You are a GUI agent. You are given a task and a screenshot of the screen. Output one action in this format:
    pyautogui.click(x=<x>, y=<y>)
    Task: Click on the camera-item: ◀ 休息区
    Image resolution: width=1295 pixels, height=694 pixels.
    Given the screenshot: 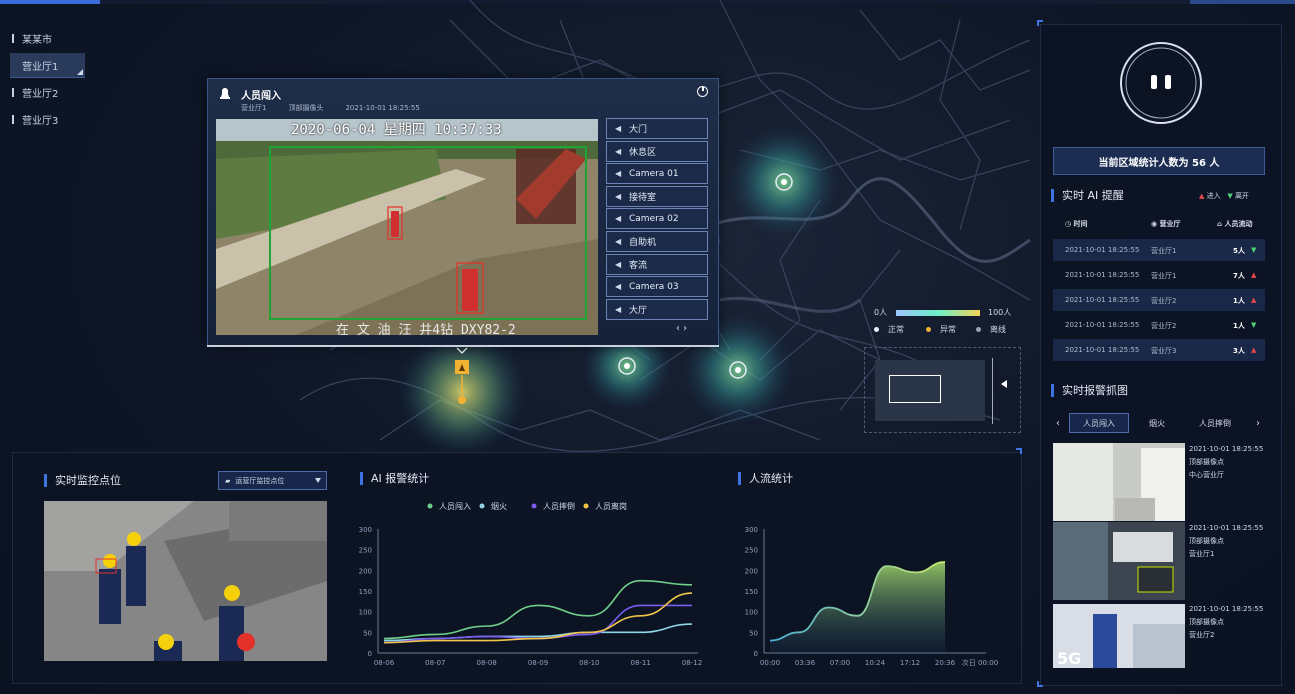 What is the action you would take?
    pyautogui.click(x=657, y=151)
    